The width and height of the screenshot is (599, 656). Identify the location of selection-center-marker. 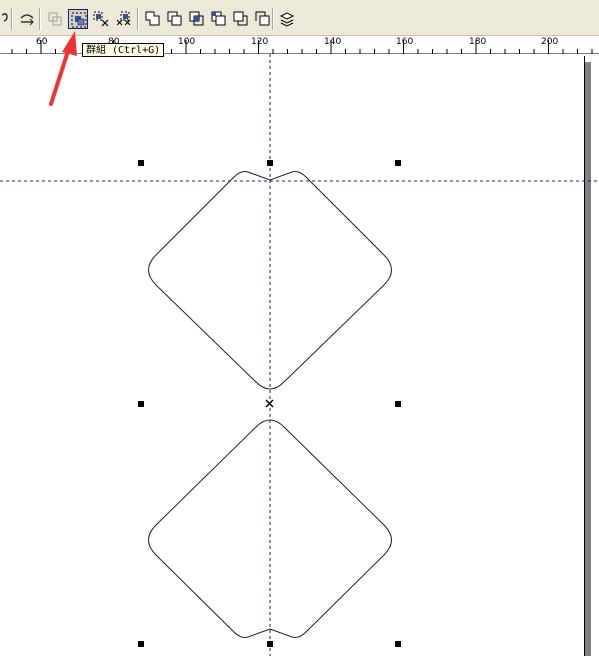
(269, 403).